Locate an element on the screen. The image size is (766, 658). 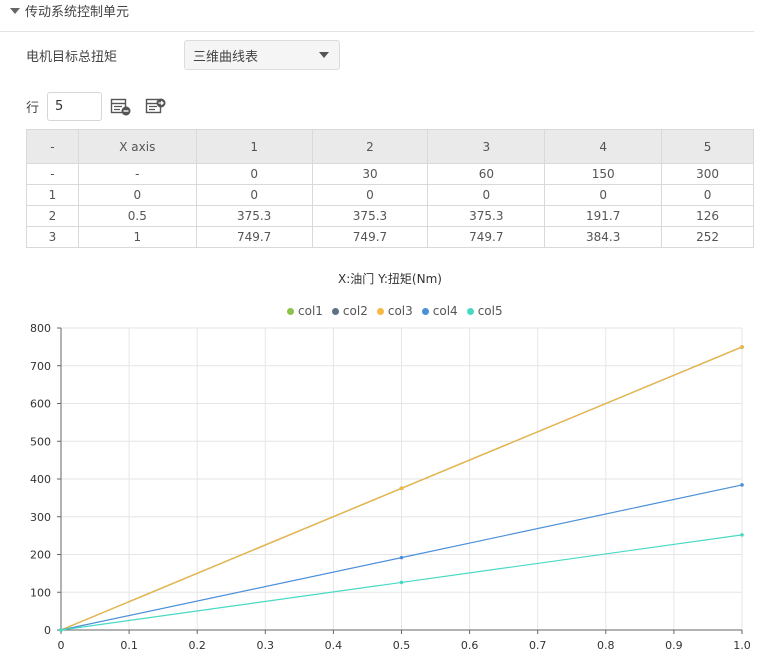
table-row: - - 0 30 60 150 300 is located at coordinates (390, 174).